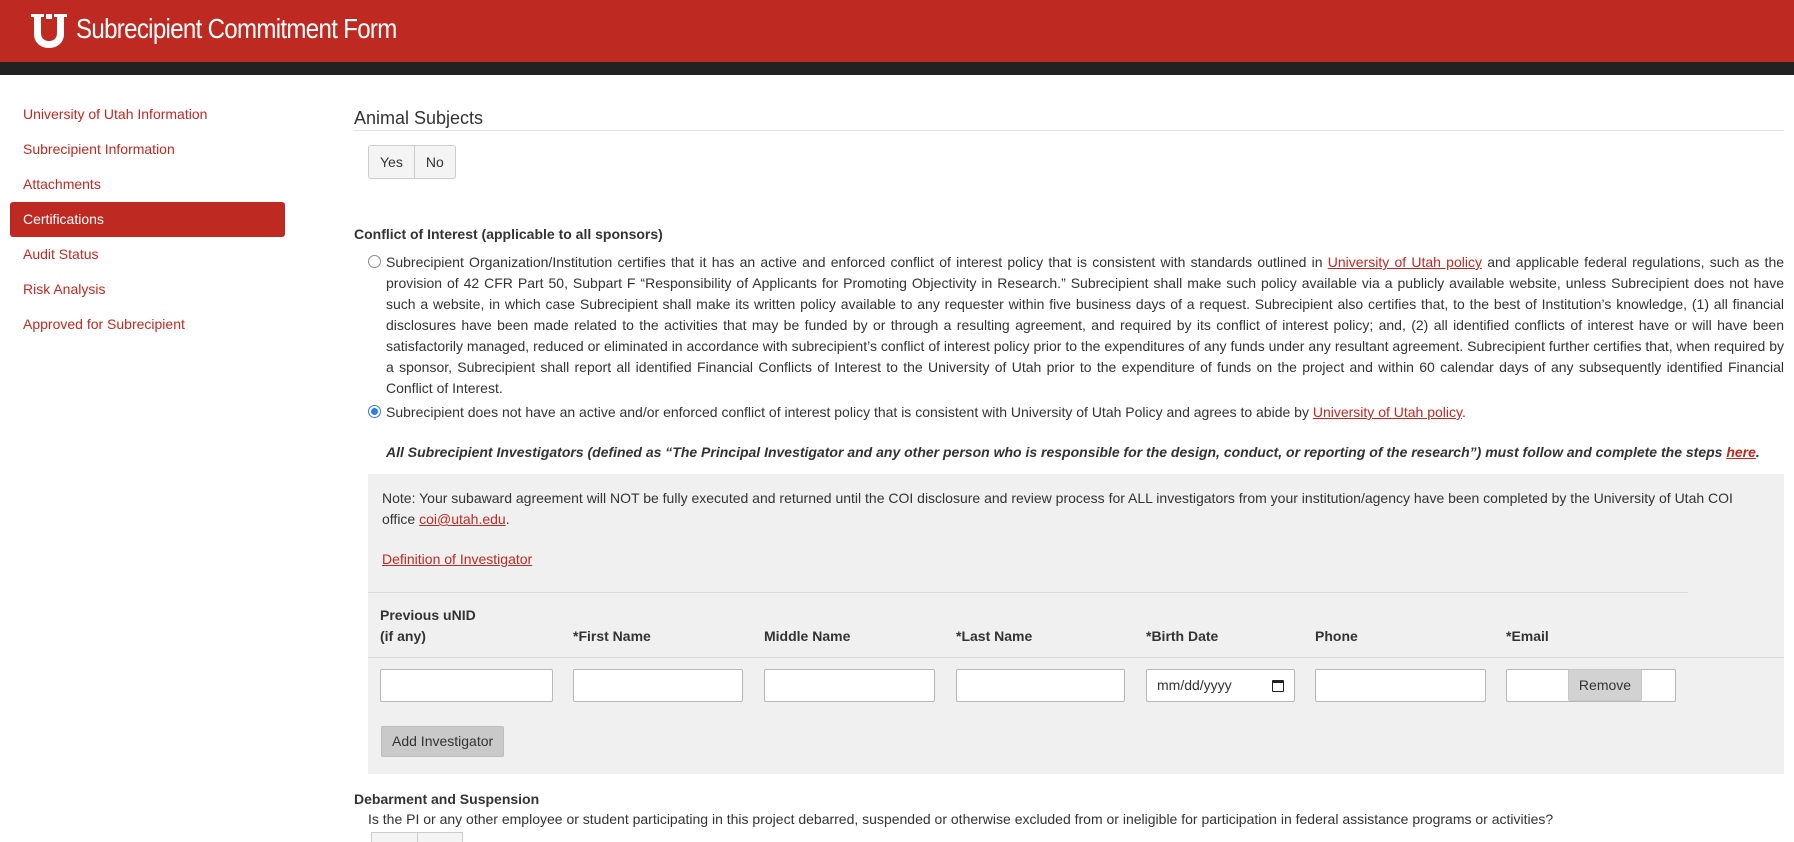 This screenshot has height=842, width=1794. I want to click on university-policy-link-2: University of Utah policy, so click(1387, 412).